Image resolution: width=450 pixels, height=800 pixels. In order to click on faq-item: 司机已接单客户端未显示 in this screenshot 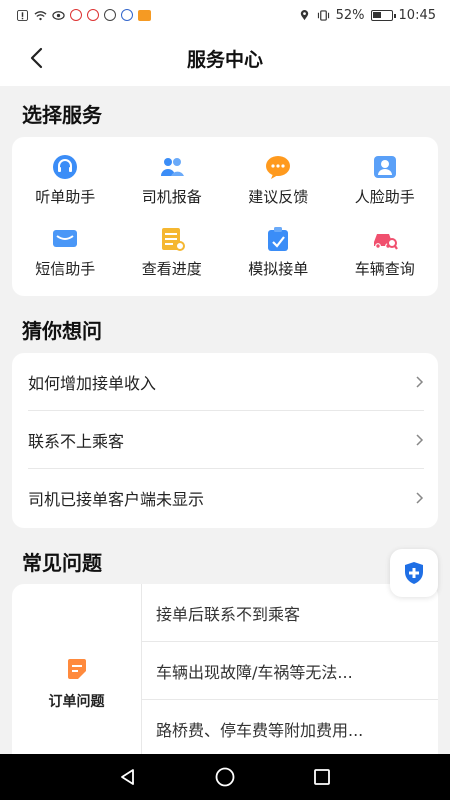, I will do `click(226, 498)`.